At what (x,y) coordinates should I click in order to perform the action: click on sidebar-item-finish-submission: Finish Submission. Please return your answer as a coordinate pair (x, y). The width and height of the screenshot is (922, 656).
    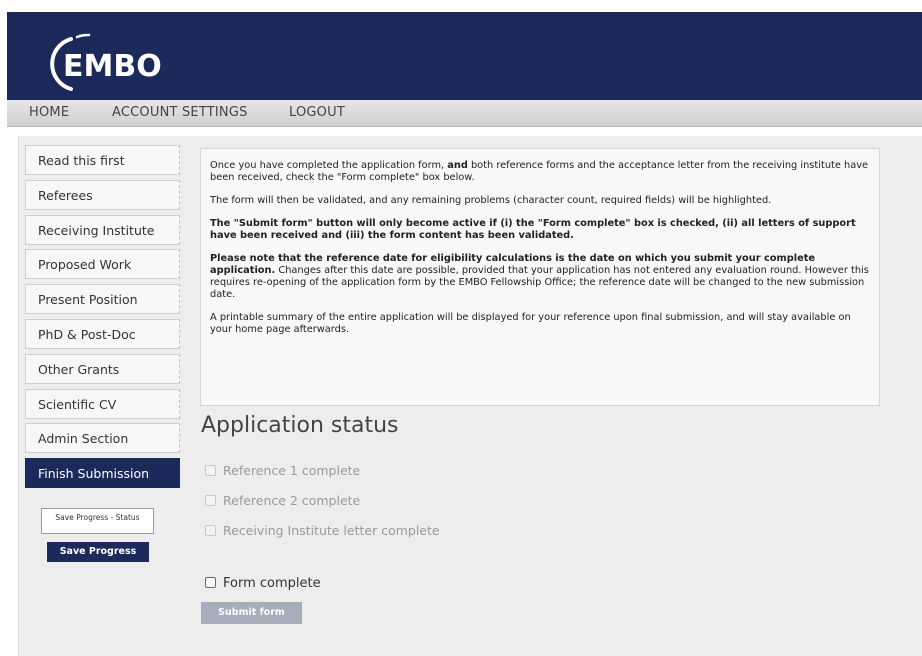
    Looking at the image, I should click on (102, 473).